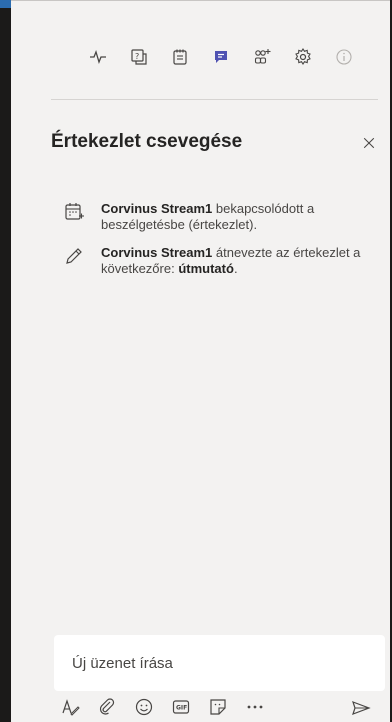 Image resolution: width=392 pixels, height=722 pixels. I want to click on gif-icon: GIF, so click(181, 707).